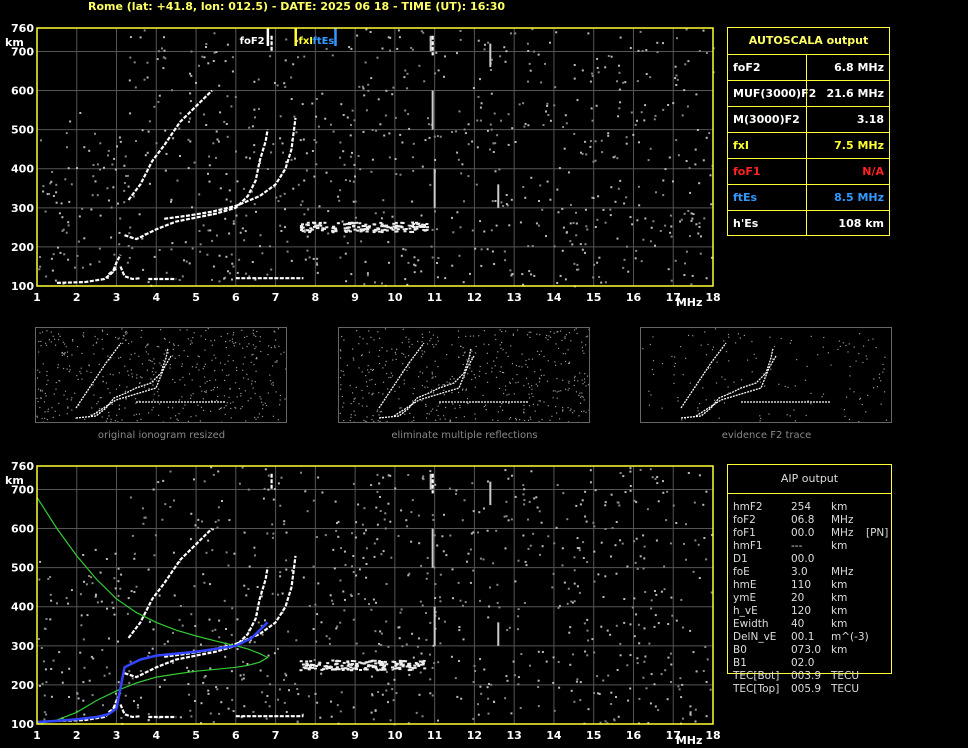 The height and width of the screenshot is (748, 968). Describe the element at coordinates (766, 435) in the screenshot. I see `caption-evidence: evidence F2 trace` at that location.